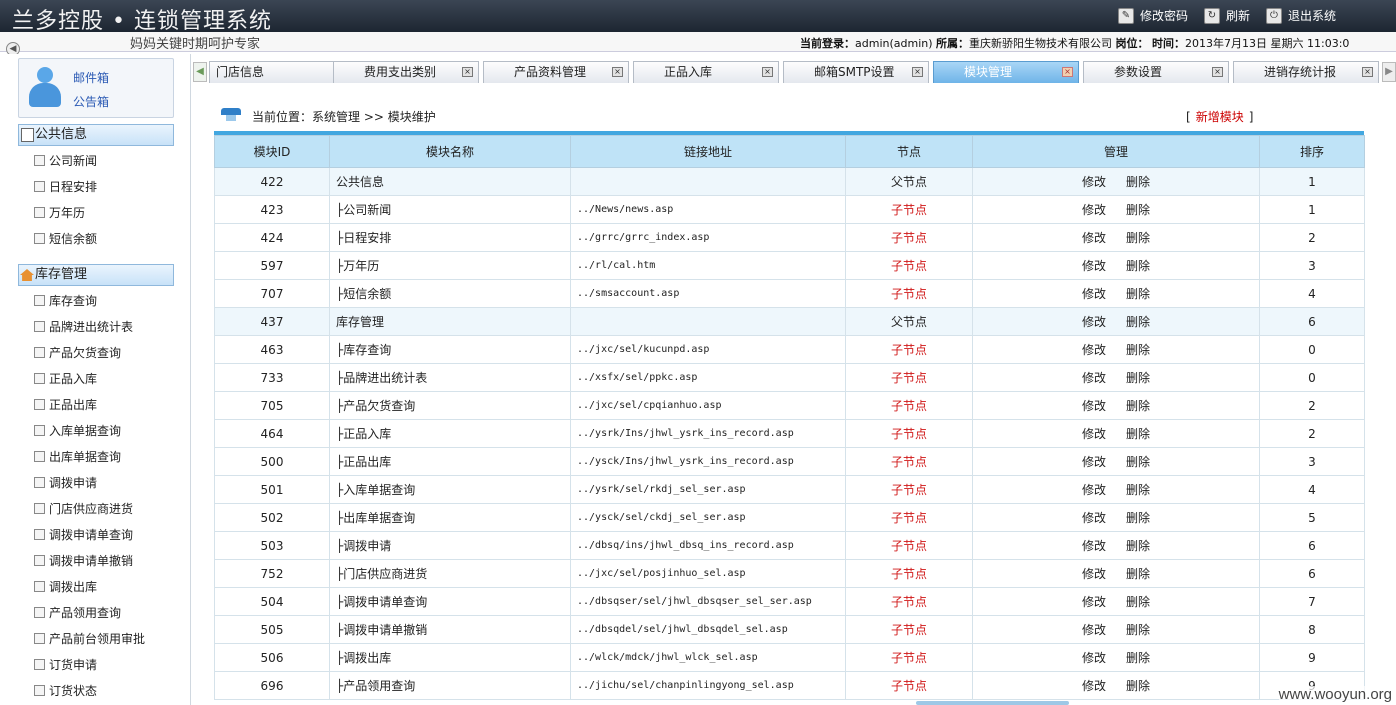 This screenshot has height=705, width=1396. What do you see at coordinates (450, 461) in the screenshot?
I see `cell-name: ├正品出库` at bounding box center [450, 461].